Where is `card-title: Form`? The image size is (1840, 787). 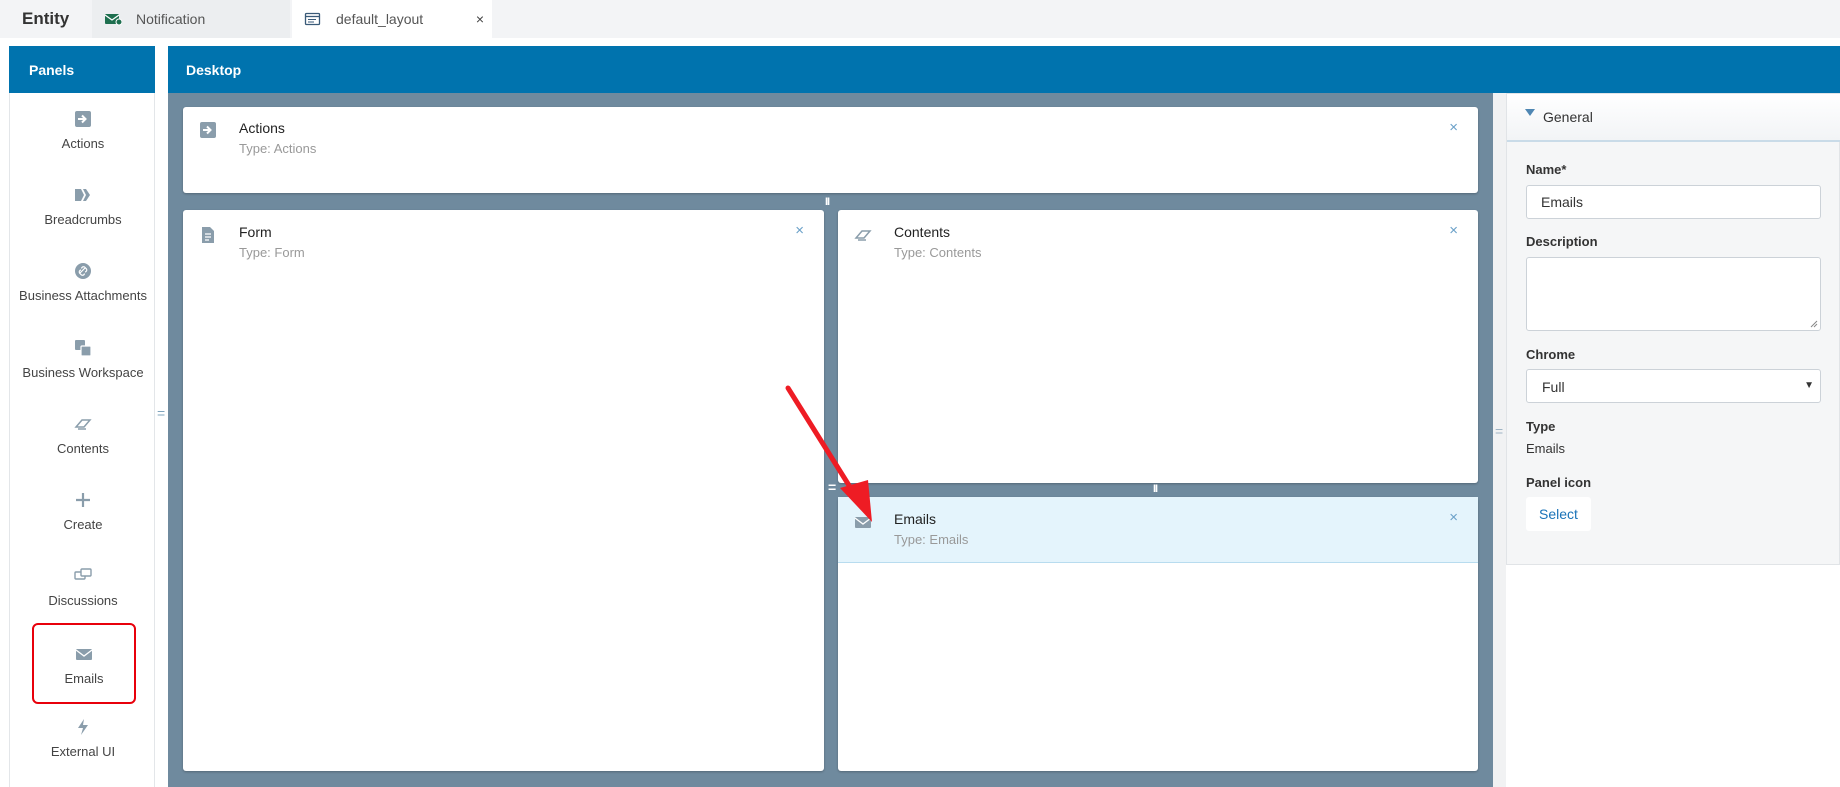 card-title: Form is located at coordinates (255, 232).